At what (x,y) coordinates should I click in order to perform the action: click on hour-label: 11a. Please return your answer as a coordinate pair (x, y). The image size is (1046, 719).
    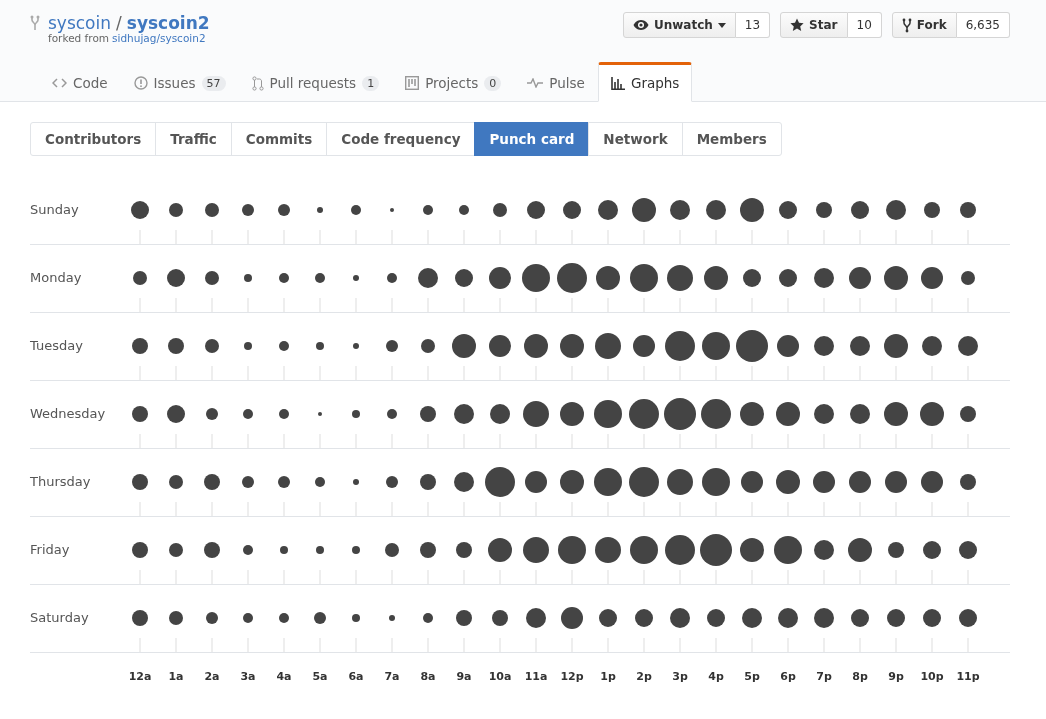
    Looking at the image, I should click on (536, 676).